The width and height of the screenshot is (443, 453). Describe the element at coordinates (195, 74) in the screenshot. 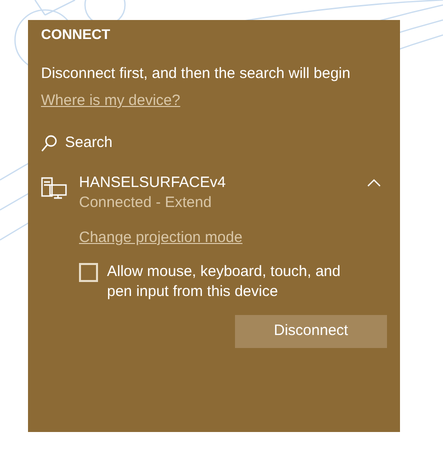

I see `message-text: Disconnect first, and then the search will begin` at that location.